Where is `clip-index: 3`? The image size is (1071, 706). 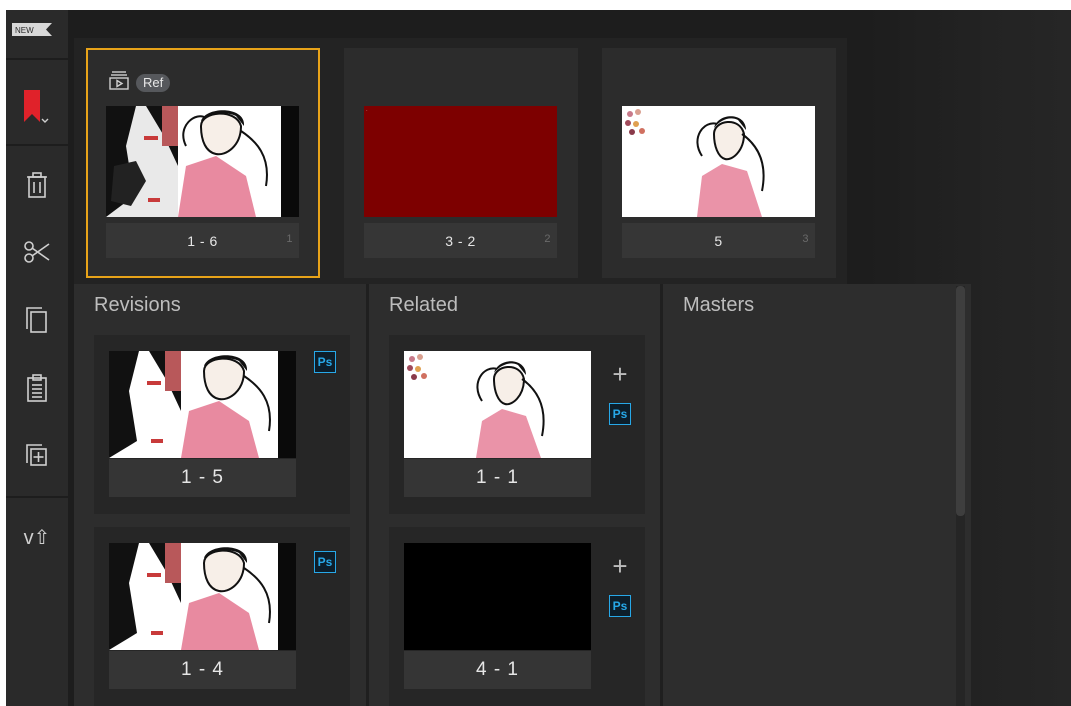 clip-index: 3 is located at coordinates (805, 239).